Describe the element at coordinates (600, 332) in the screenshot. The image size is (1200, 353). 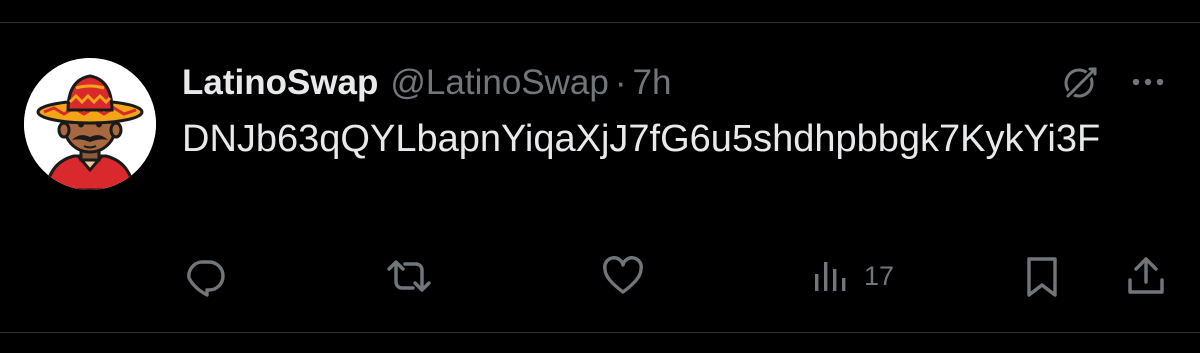
I see `bottom-divider` at that location.